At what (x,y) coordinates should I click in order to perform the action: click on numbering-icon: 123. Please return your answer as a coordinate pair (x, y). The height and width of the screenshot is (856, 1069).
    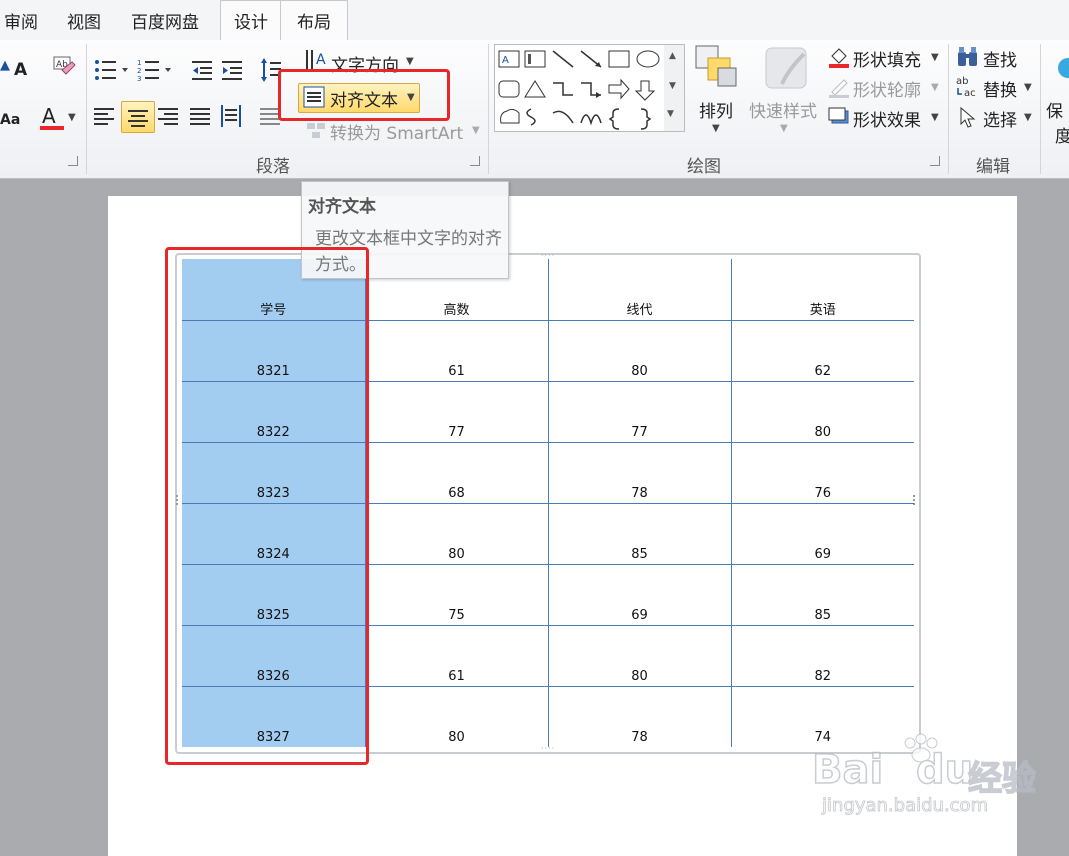
    Looking at the image, I should click on (157, 70).